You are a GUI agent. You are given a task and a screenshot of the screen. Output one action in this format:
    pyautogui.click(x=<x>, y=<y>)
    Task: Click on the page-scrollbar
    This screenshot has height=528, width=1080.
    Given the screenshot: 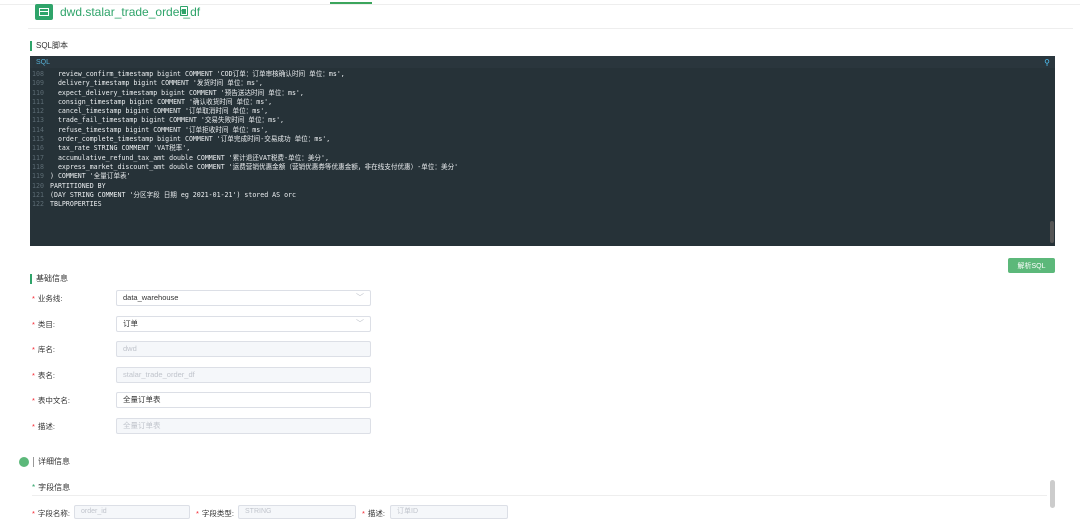 What is the action you would take?
    pyautogui.click(x=1052, y=494)
    